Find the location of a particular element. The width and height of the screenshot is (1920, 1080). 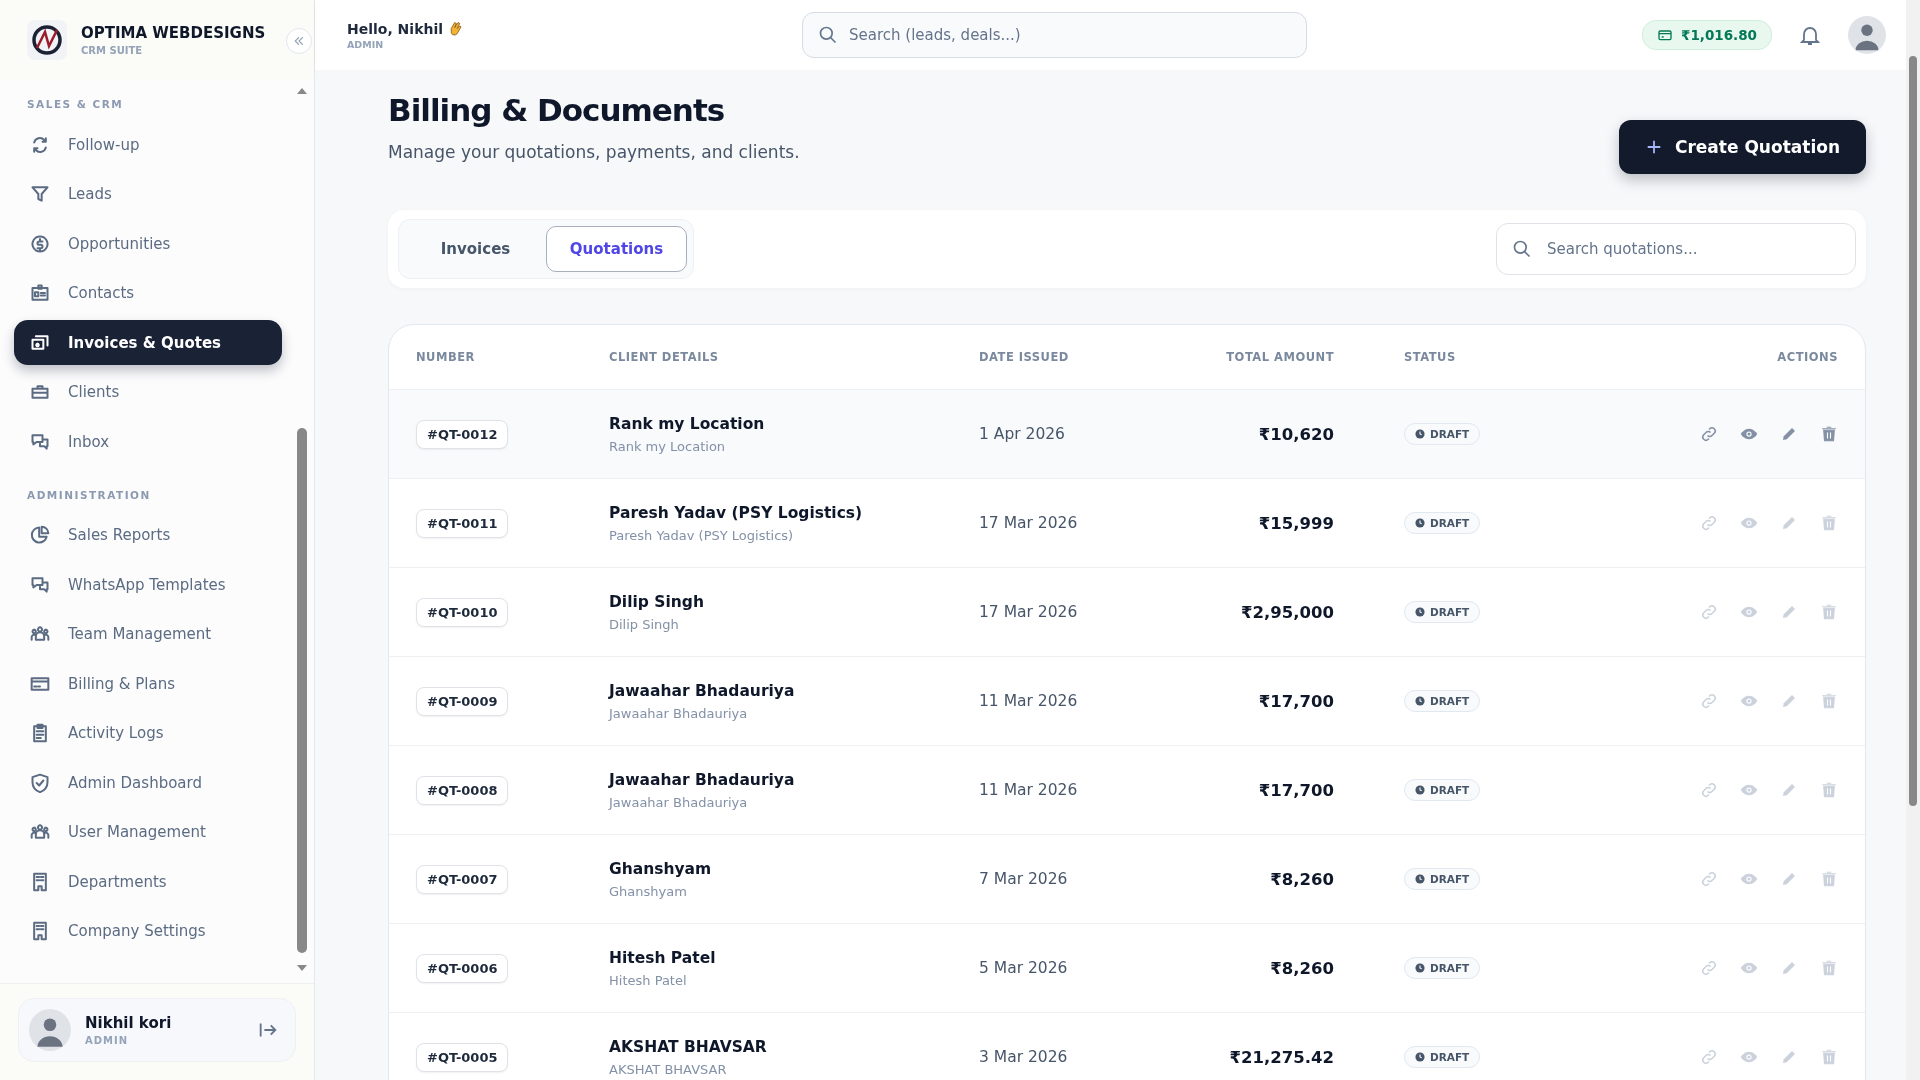

quotation-number: #QT-0008 is located at coordinates (462, 790).